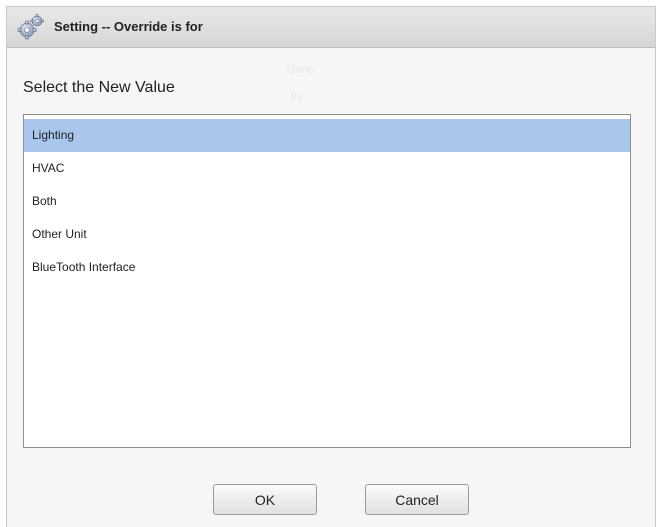  What do you see at coordinates (327, 201) in the screenshot?
I see `list-item-both: Both` at bounding box center [327, 201].